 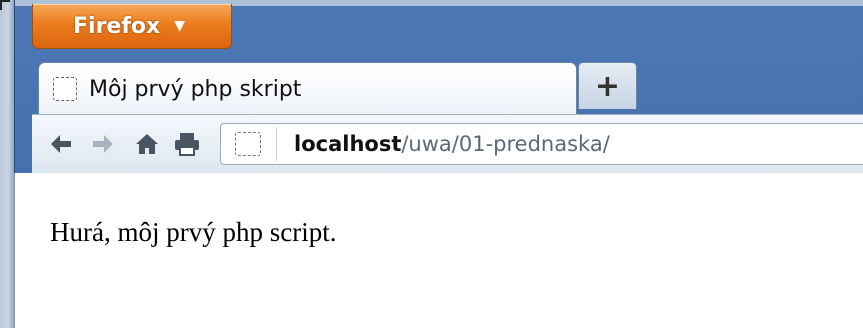 I want to click on tab-active: Môj prvý php skript, so click(x=307, y=88).